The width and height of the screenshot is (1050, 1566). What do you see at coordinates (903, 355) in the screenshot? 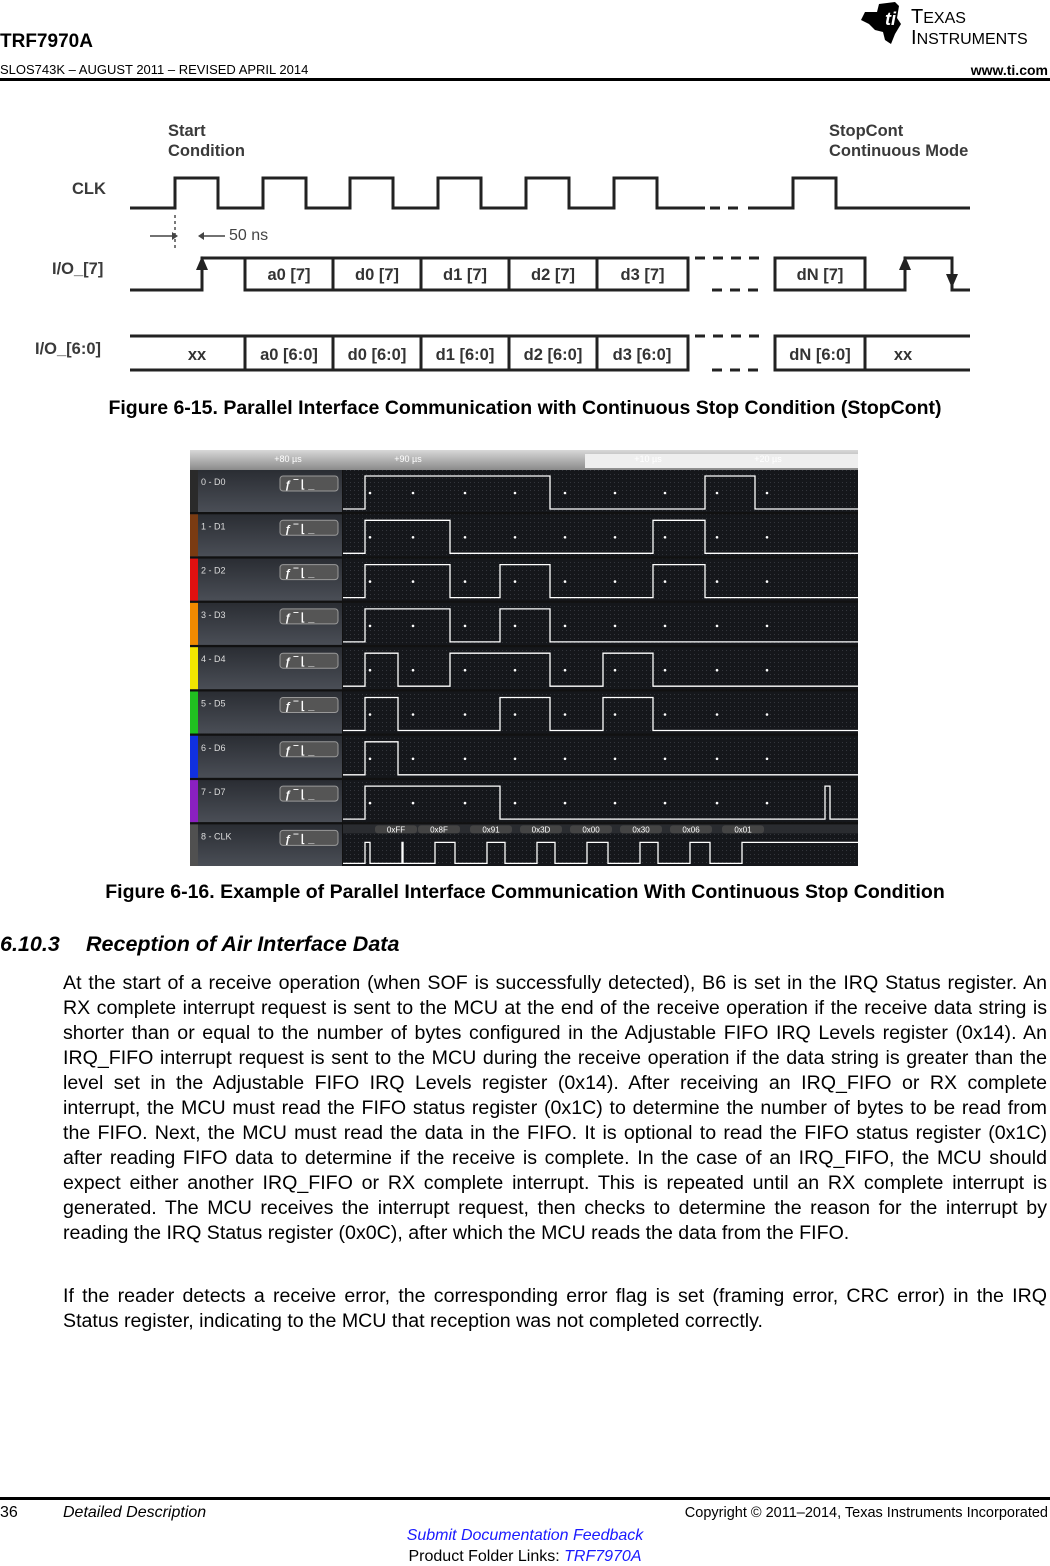
I see `io60-cell-label: xx` at bounding box center [903, 355].